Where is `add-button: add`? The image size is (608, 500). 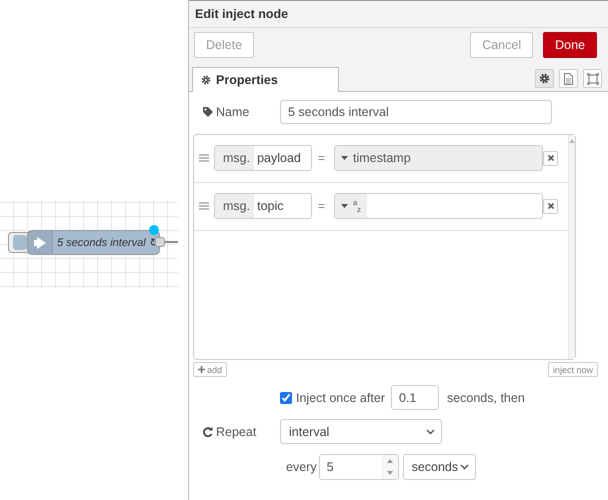
add-button: add is located at coordinates (210, 369).